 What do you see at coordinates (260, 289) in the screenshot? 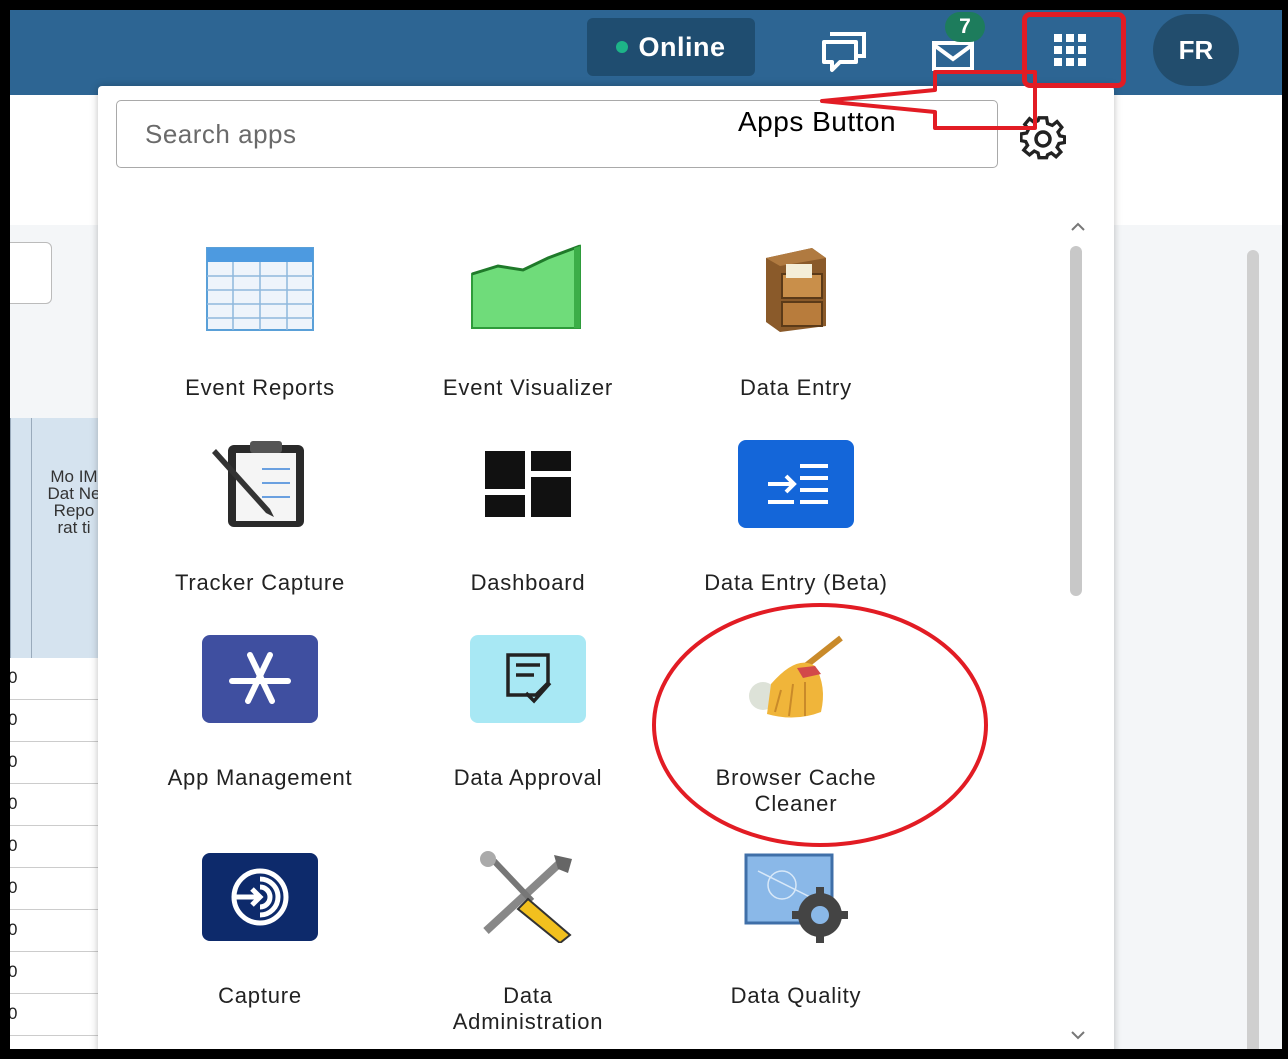
I see `event-reports-icon` at bounding box center [260, 289].